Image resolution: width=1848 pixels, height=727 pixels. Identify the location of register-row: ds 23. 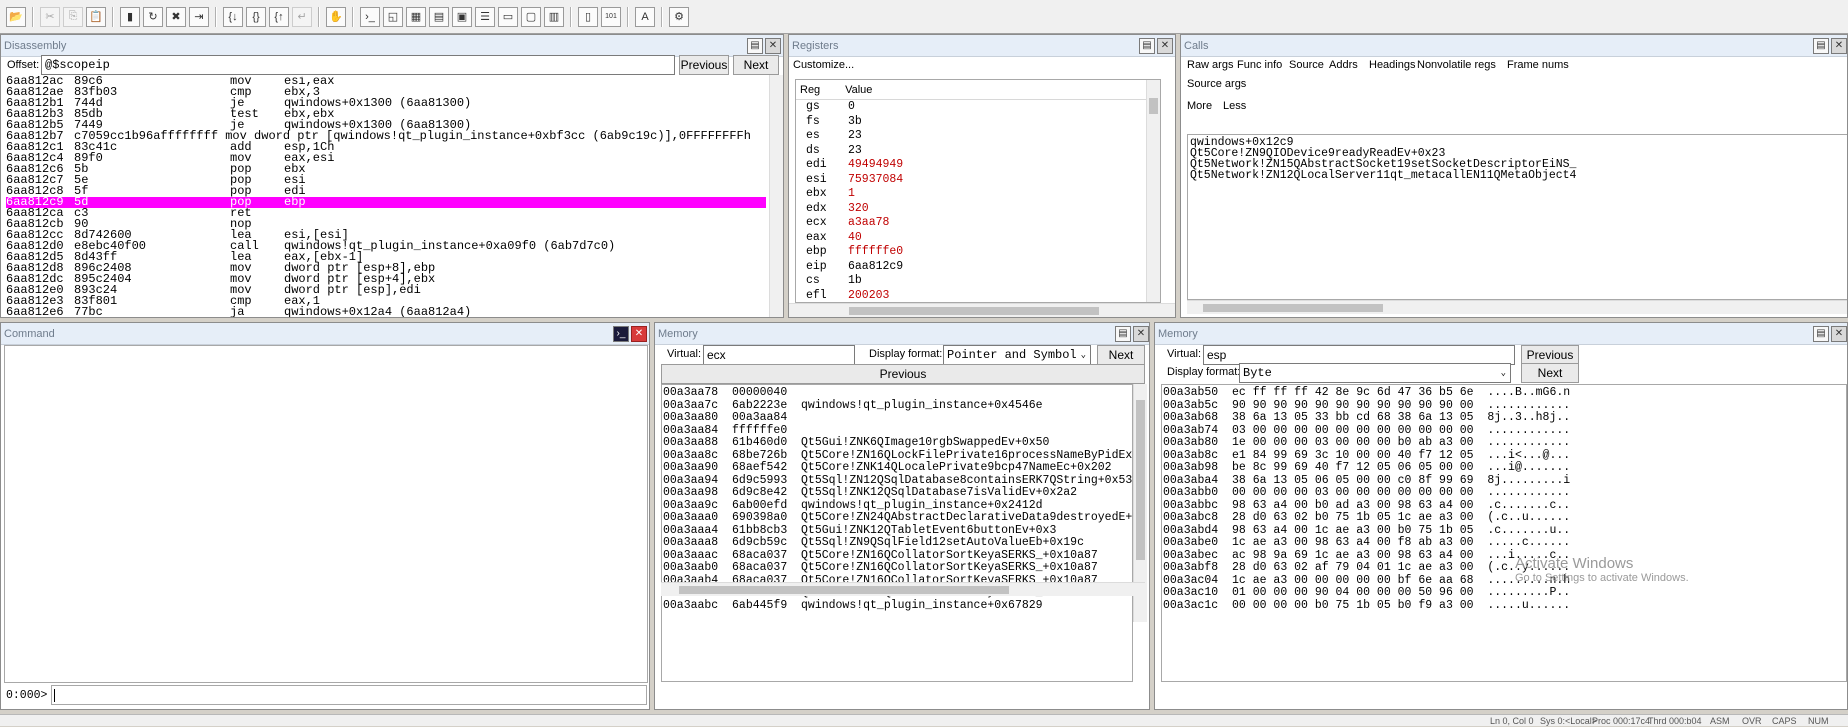
(978, 151).